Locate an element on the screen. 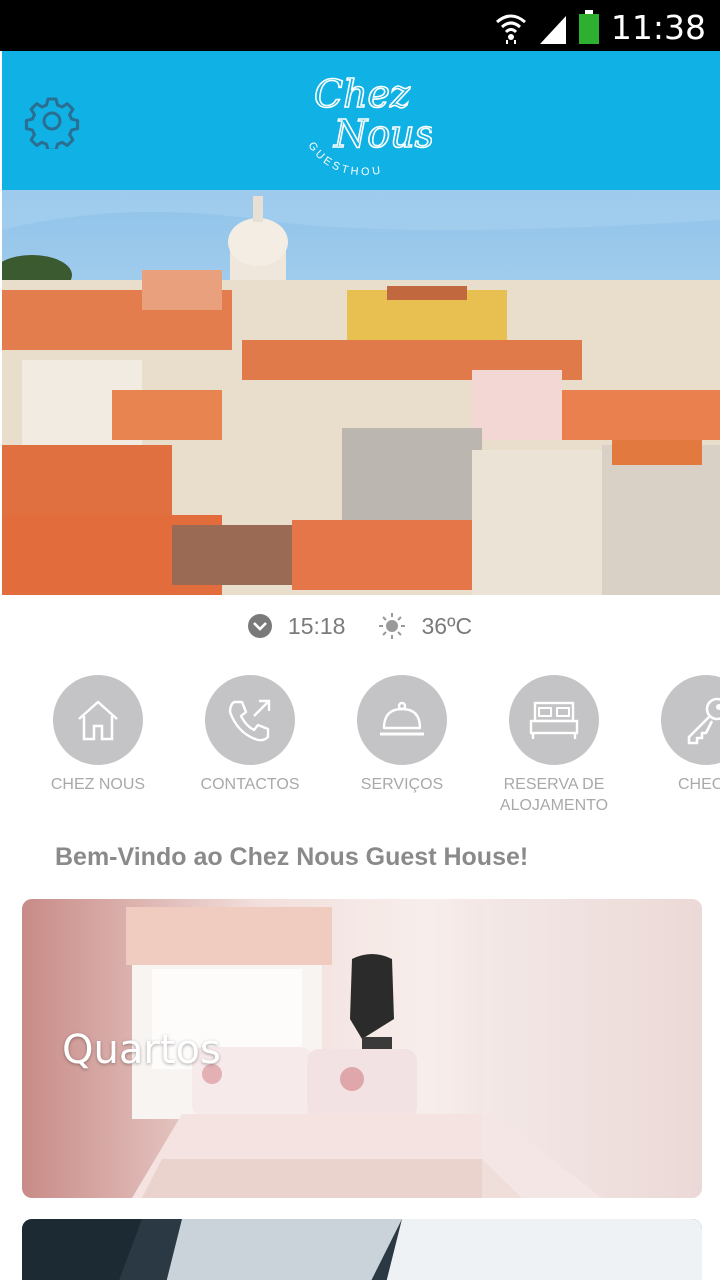  status-time: 11:38 is located at coordinates (658, 27).